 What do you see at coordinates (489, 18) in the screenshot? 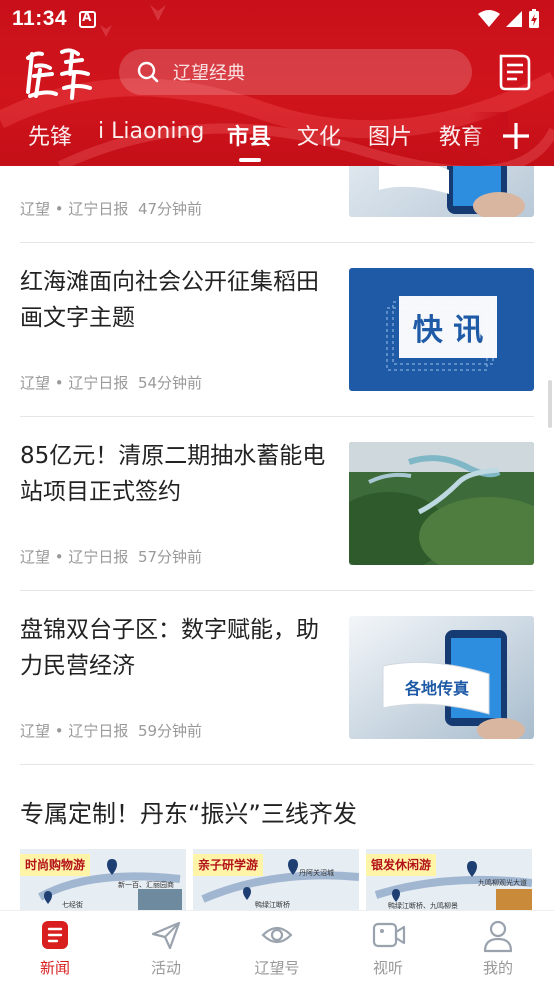
I see `wifi-icon` at bounding box center [489, 18].